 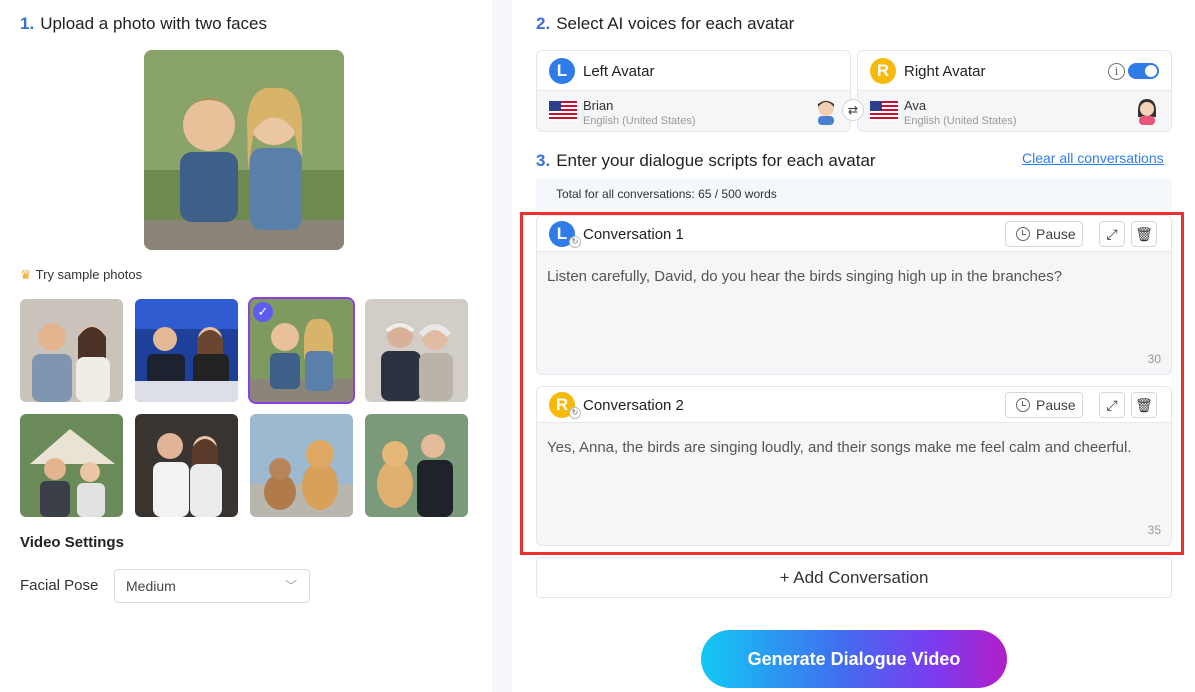 What do you see at coordinates (960, 121) in the screenshot?
I see `right-voice-language: English (United States)` at bounding box center [960, 121].